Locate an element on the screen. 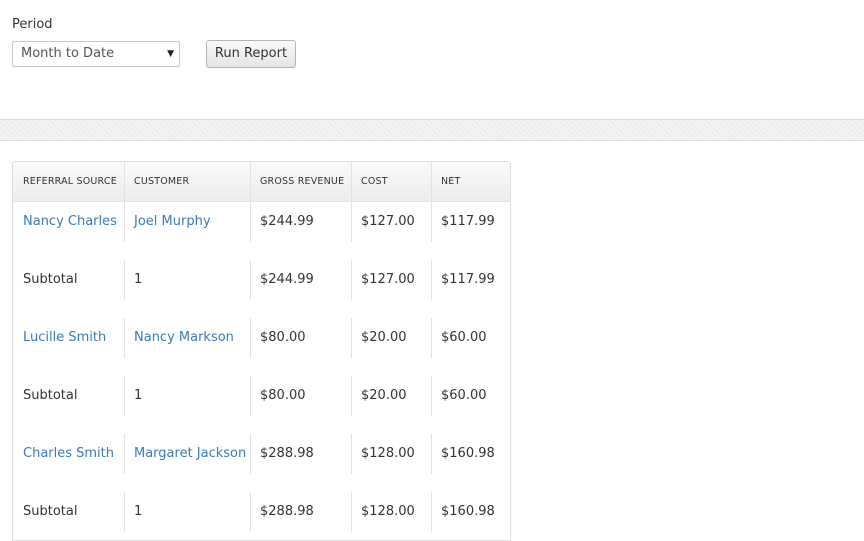 The width and height of the screenshot is (864, 541). header-customer: CUSTOMER is located at coordinates (187, 182).